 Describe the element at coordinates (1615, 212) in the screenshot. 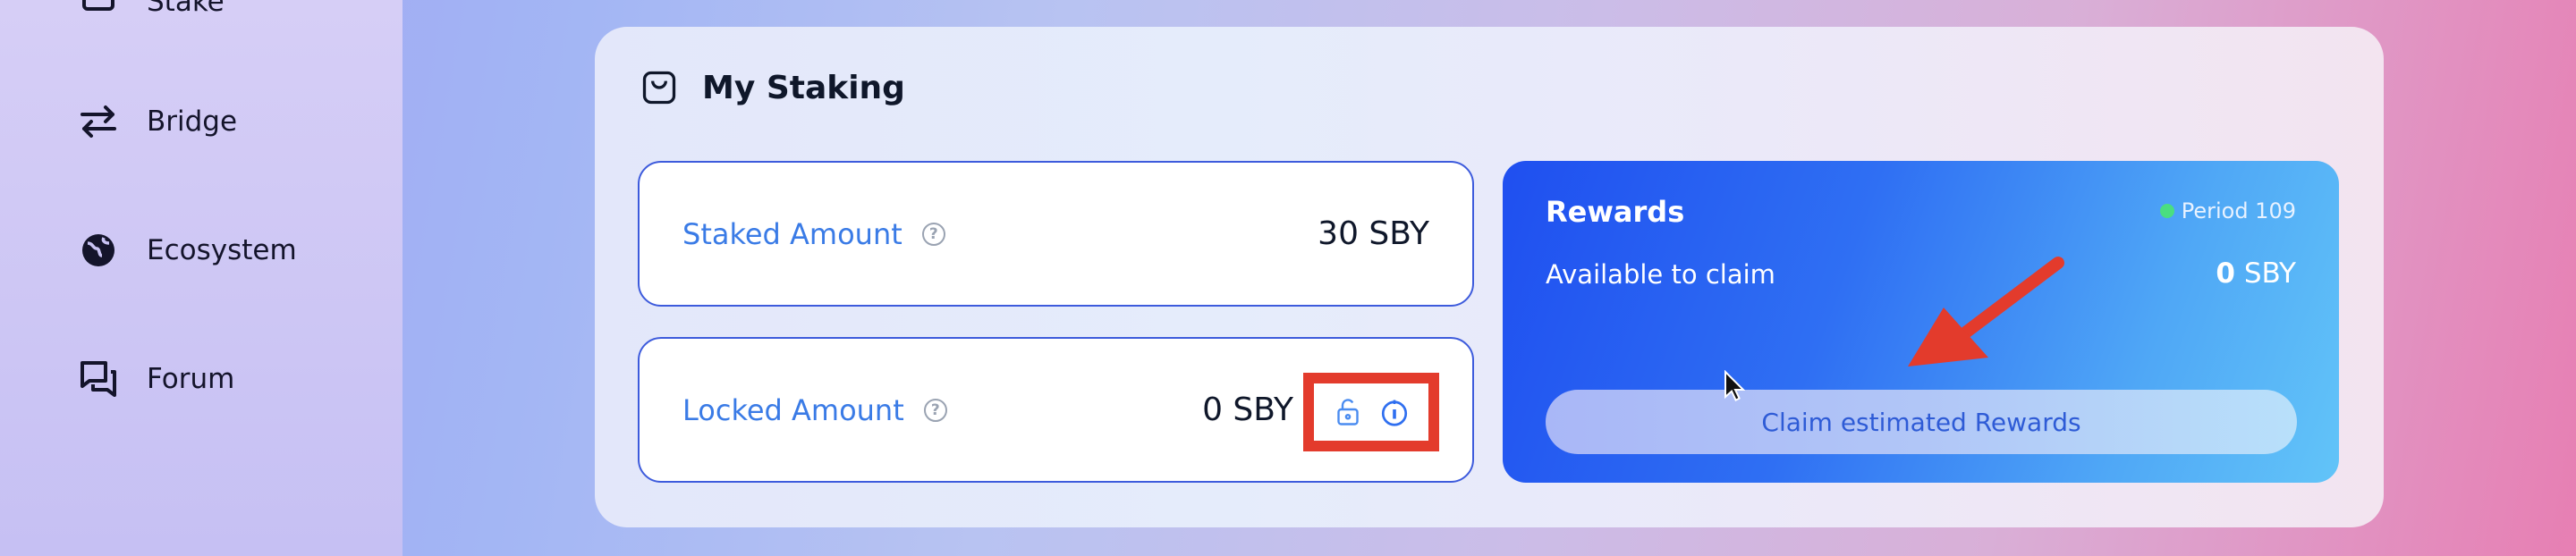

I see `rewards-title: Rewards` at that location.